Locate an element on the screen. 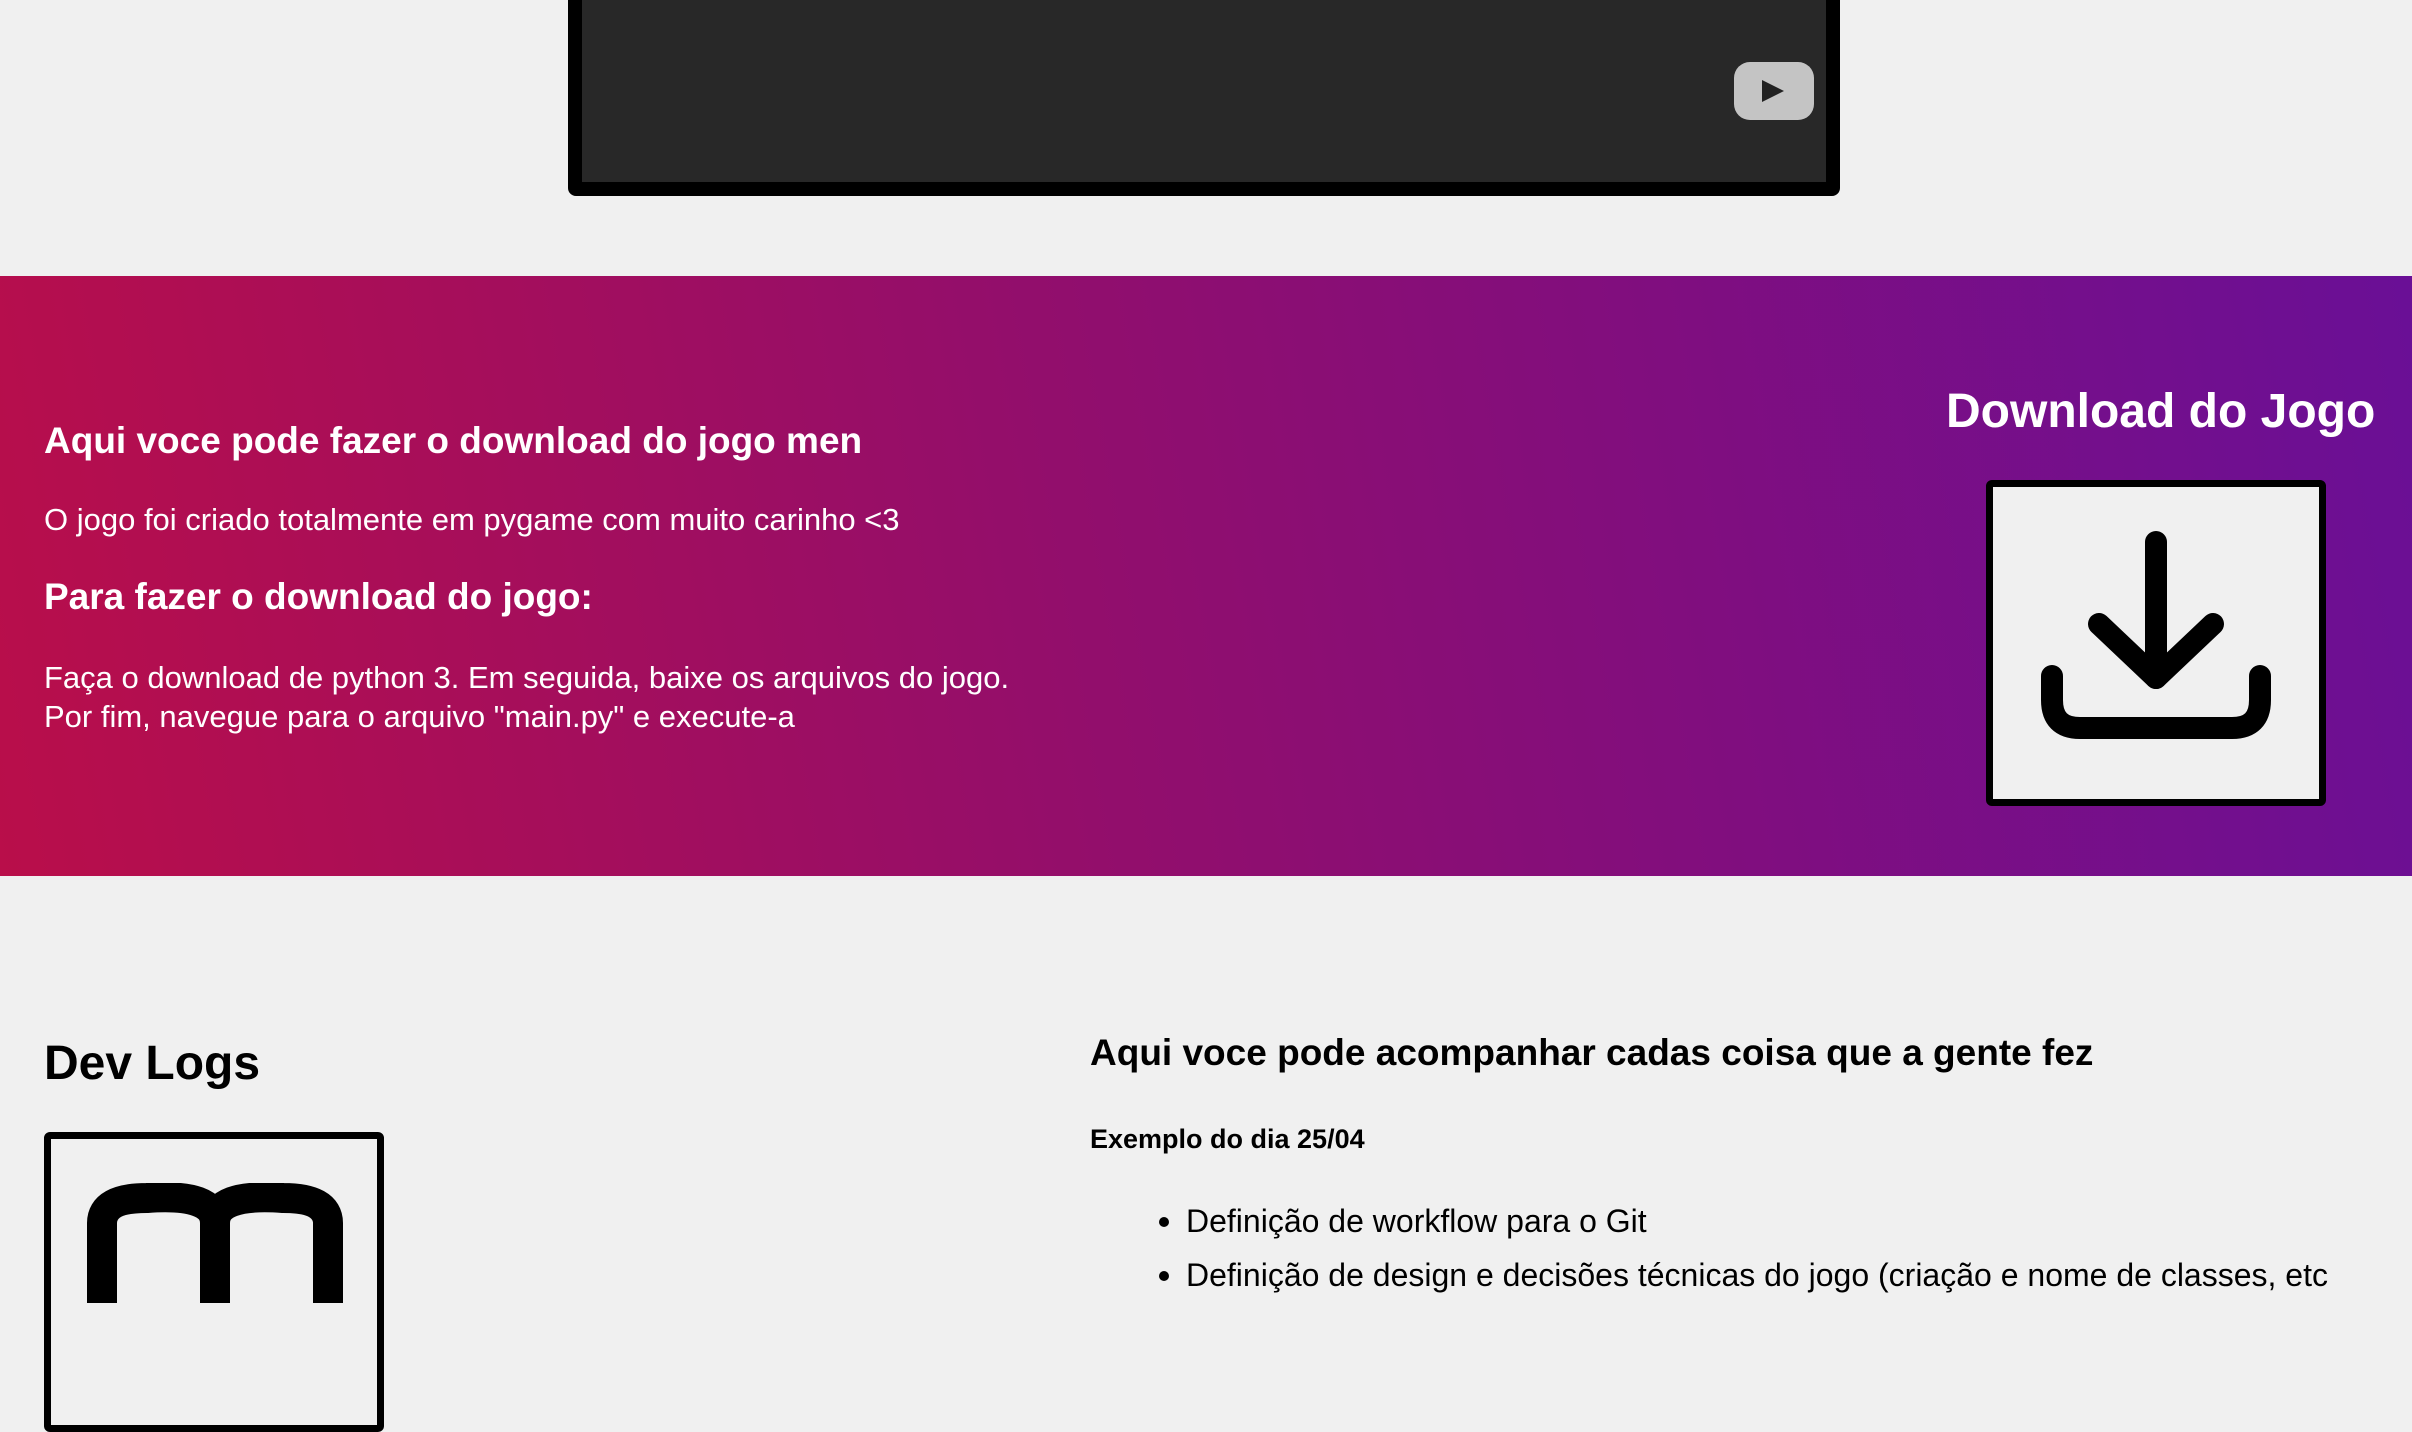 The width and height of the screenshot is (2412, 1432). youtube-play-button is located at coordinates (1774, 91).